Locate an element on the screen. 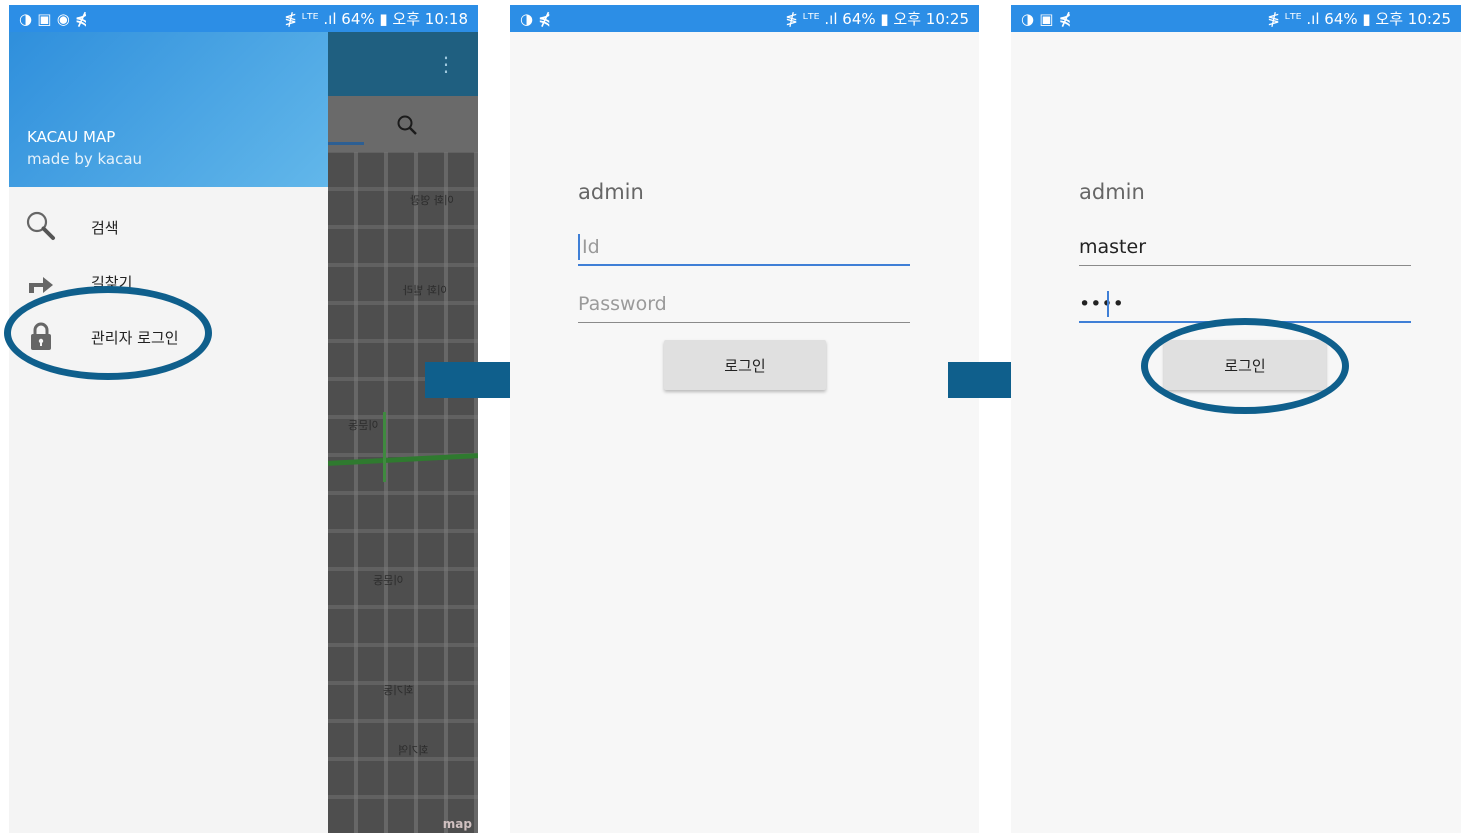 This screenshot has height=833, width=1461. app-subtitle: made by kacau is located at coordinates (85, 159).